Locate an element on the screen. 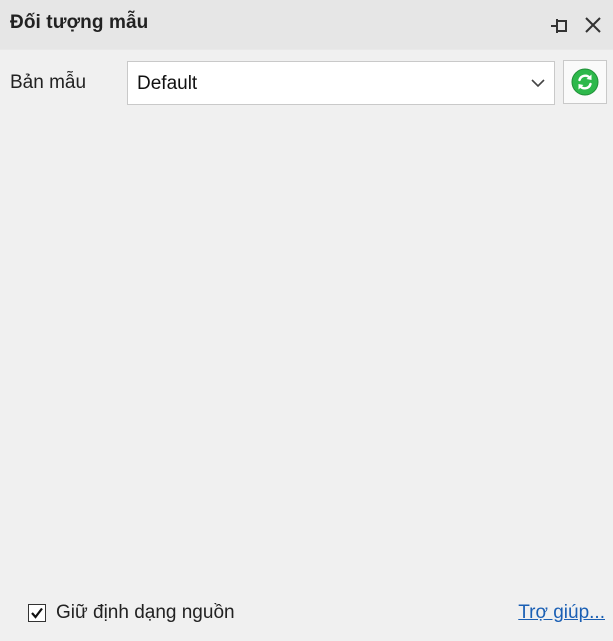  keep-source-format-label: Giữ định dạng nguồn is located at coordinates (145, 613).